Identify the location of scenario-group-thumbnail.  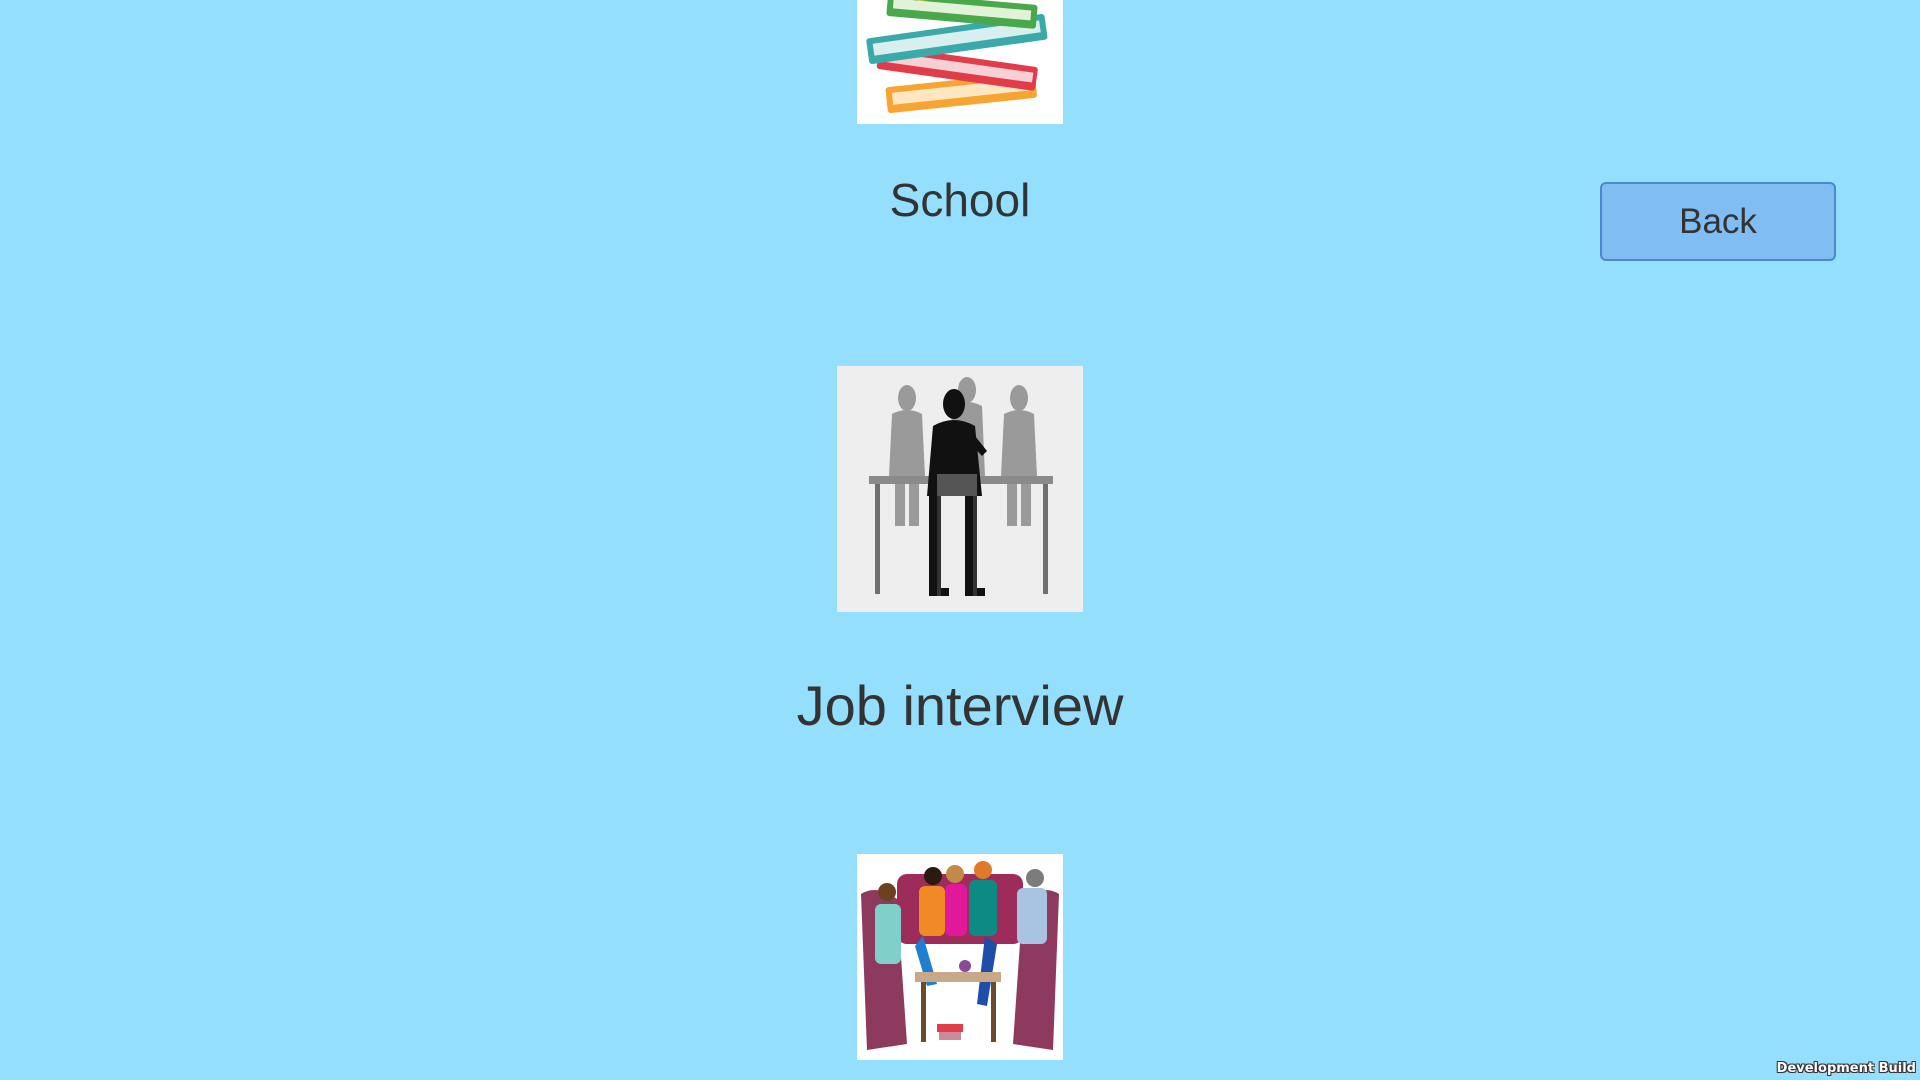
(960, 957).